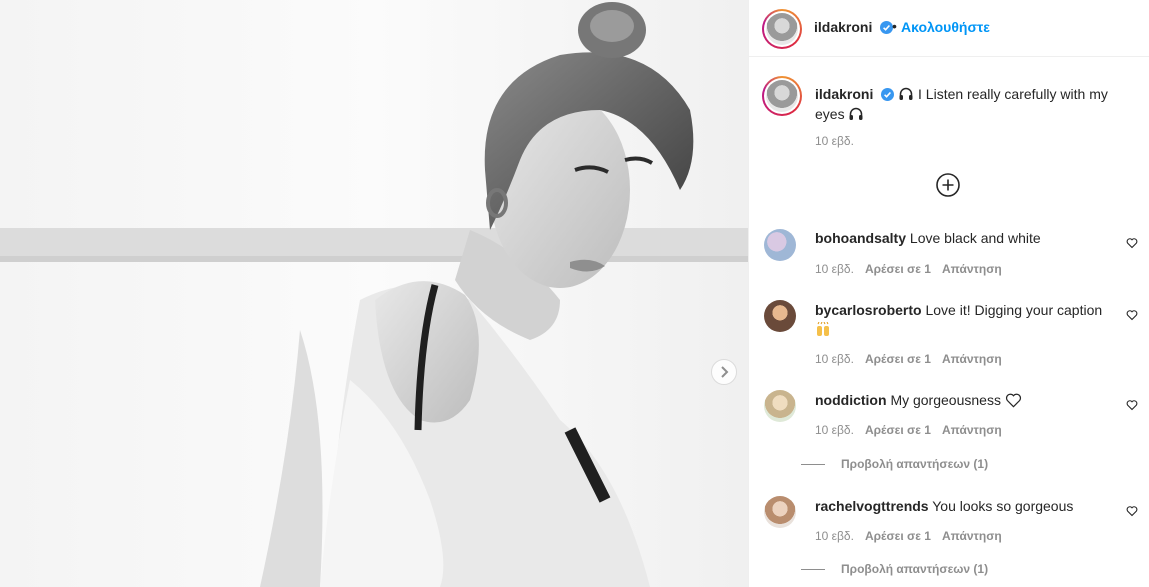 The width and height of the screenshot is (1149, 587). I want to click on follow-button: Ακολουθήστε, so click(945, 27).